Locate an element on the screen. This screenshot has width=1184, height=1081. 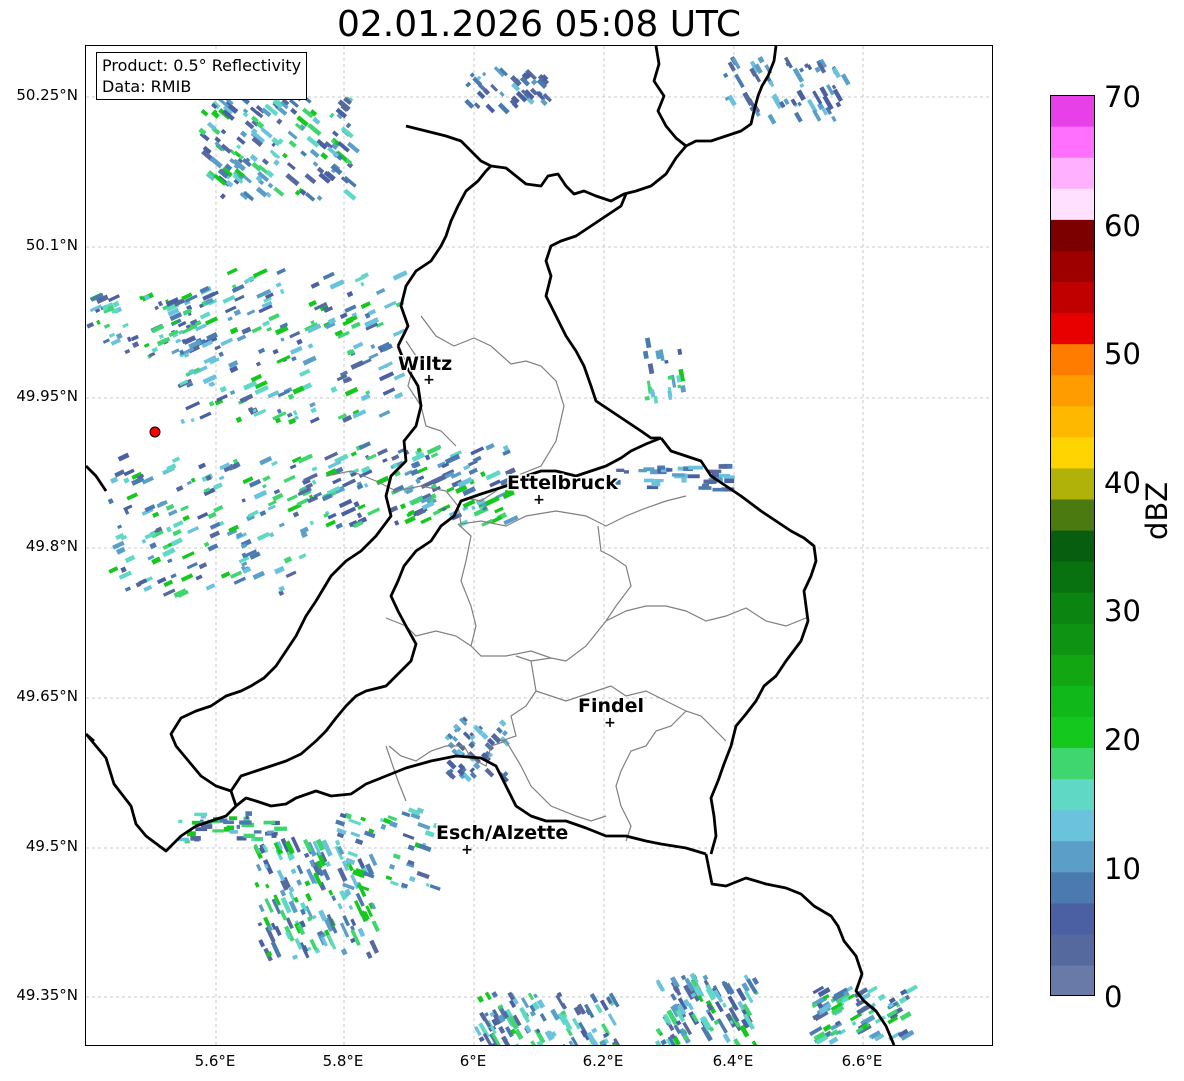
colorbar-label: dBZ is located at coordinates (1157, 510).